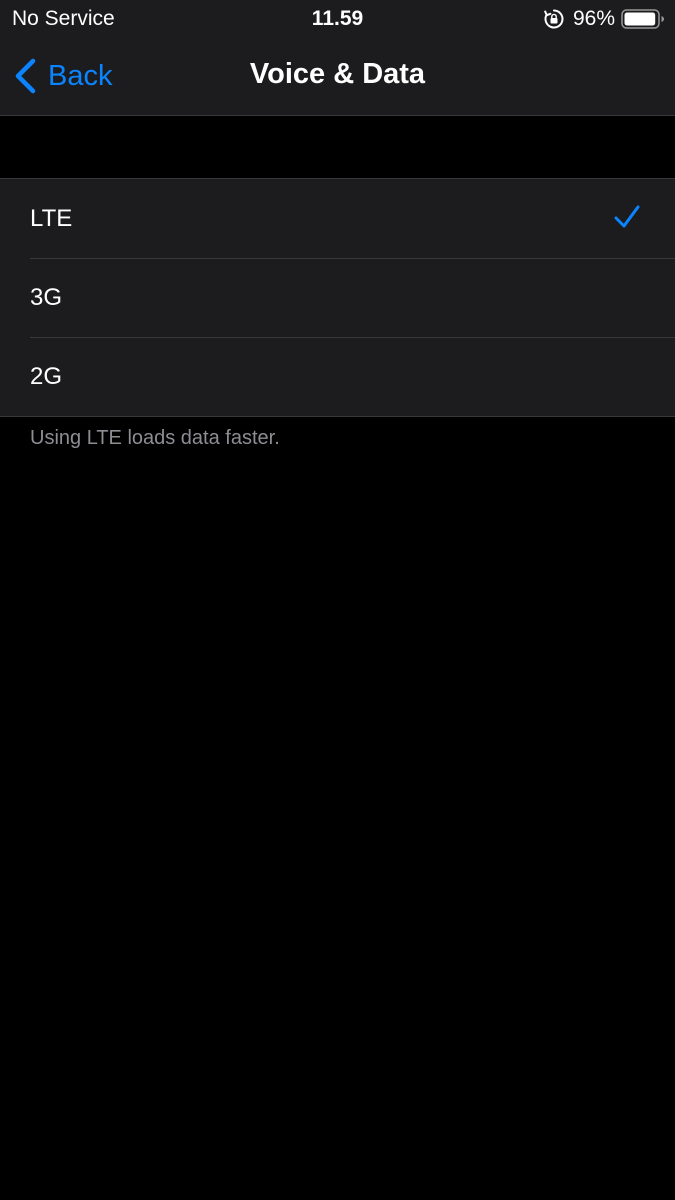  Describe the element at coordinates (46, 376) in the screenshot. I see `option-label: 2G` at that location.